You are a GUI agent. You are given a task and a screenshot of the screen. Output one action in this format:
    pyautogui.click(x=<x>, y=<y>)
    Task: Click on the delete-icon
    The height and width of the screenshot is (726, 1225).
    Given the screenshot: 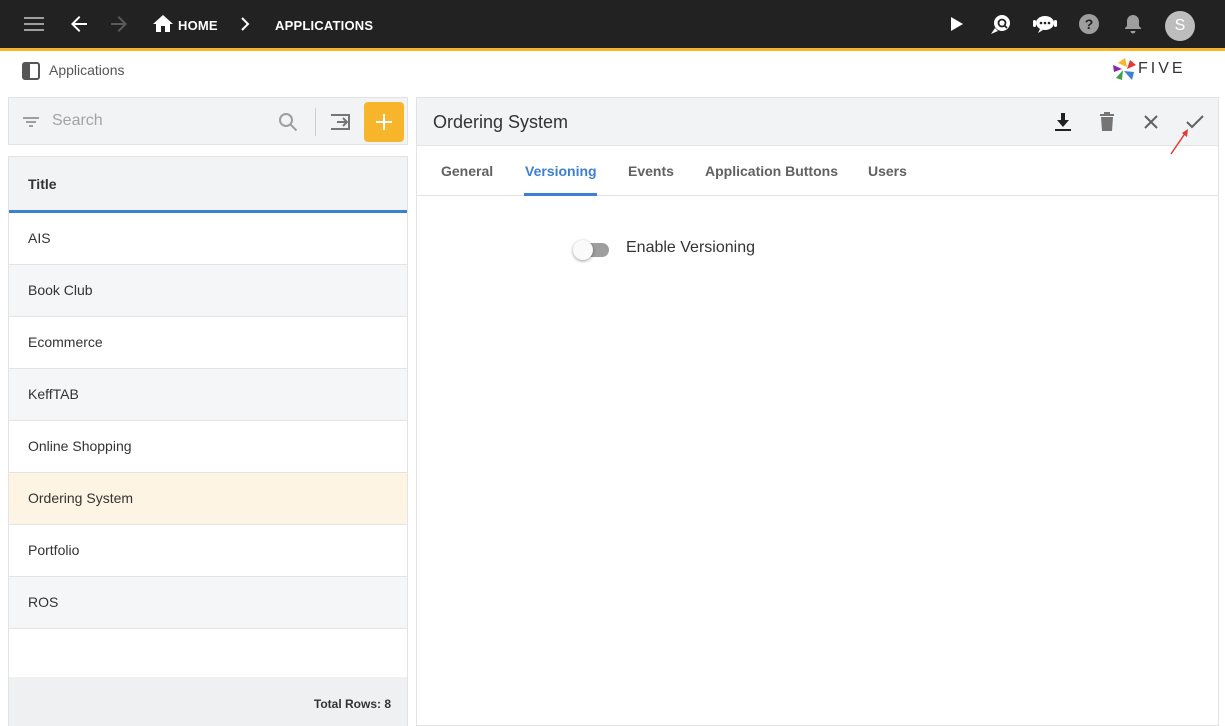 What is the action you would take?
    pyautogui.click(x=1107, y=122)
    